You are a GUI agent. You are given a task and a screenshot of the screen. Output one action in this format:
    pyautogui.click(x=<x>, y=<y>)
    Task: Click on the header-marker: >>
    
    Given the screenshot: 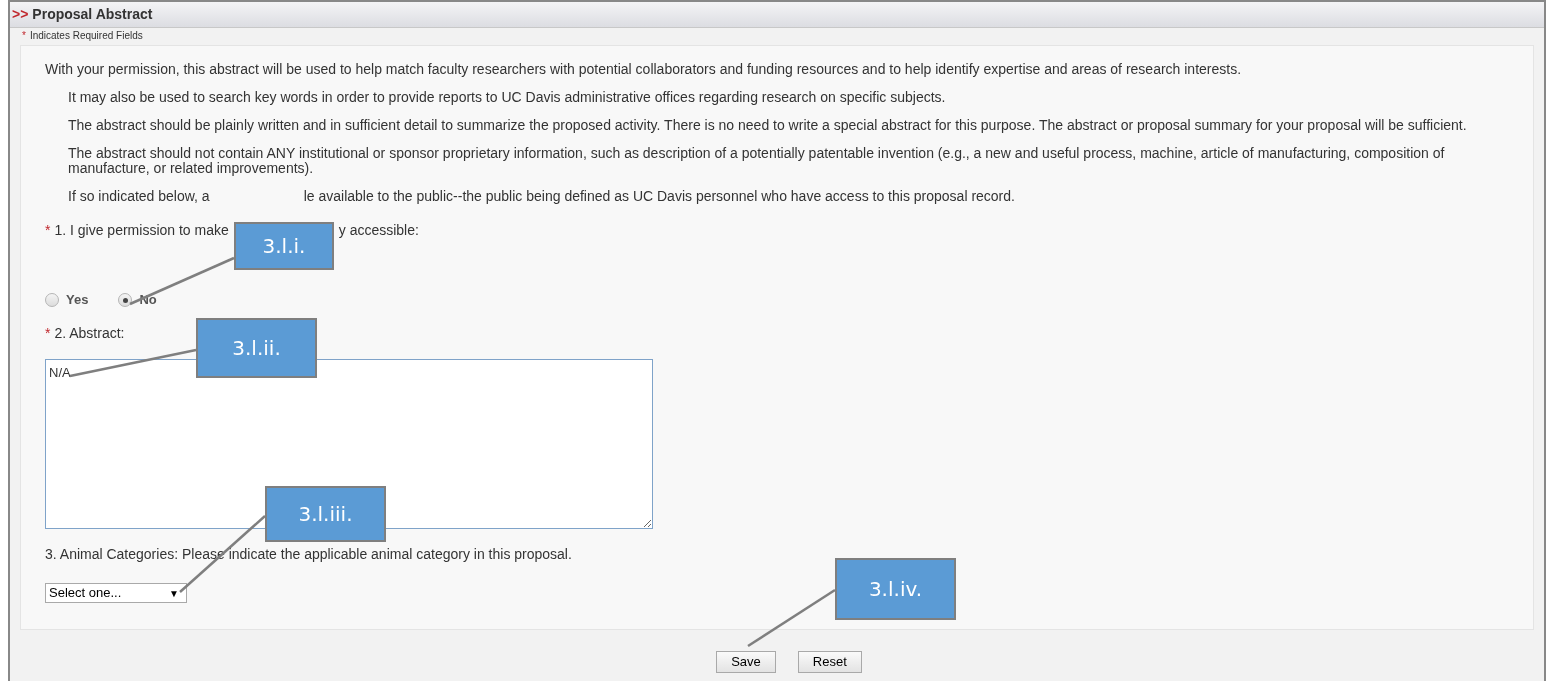 What is the action you would take?
    pyautogui.click(x=20, y=14)
    